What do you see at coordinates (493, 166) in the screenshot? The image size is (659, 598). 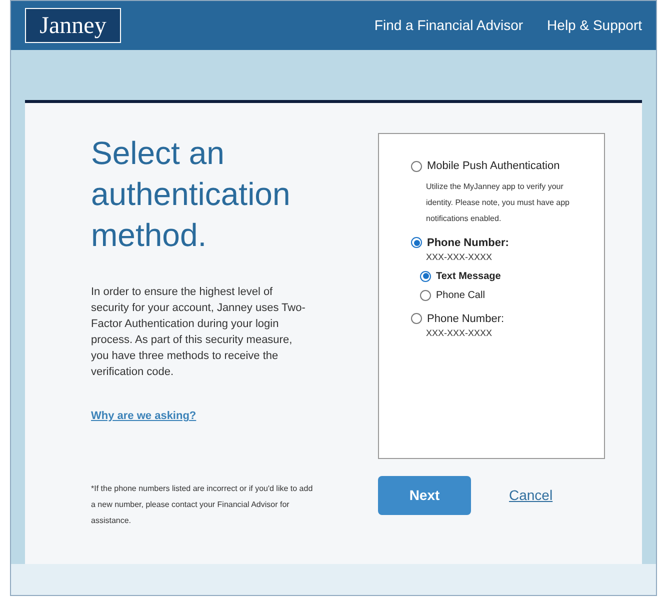 I see `option-label: Mobile Push Authentication` at bounding box center [493, 166].